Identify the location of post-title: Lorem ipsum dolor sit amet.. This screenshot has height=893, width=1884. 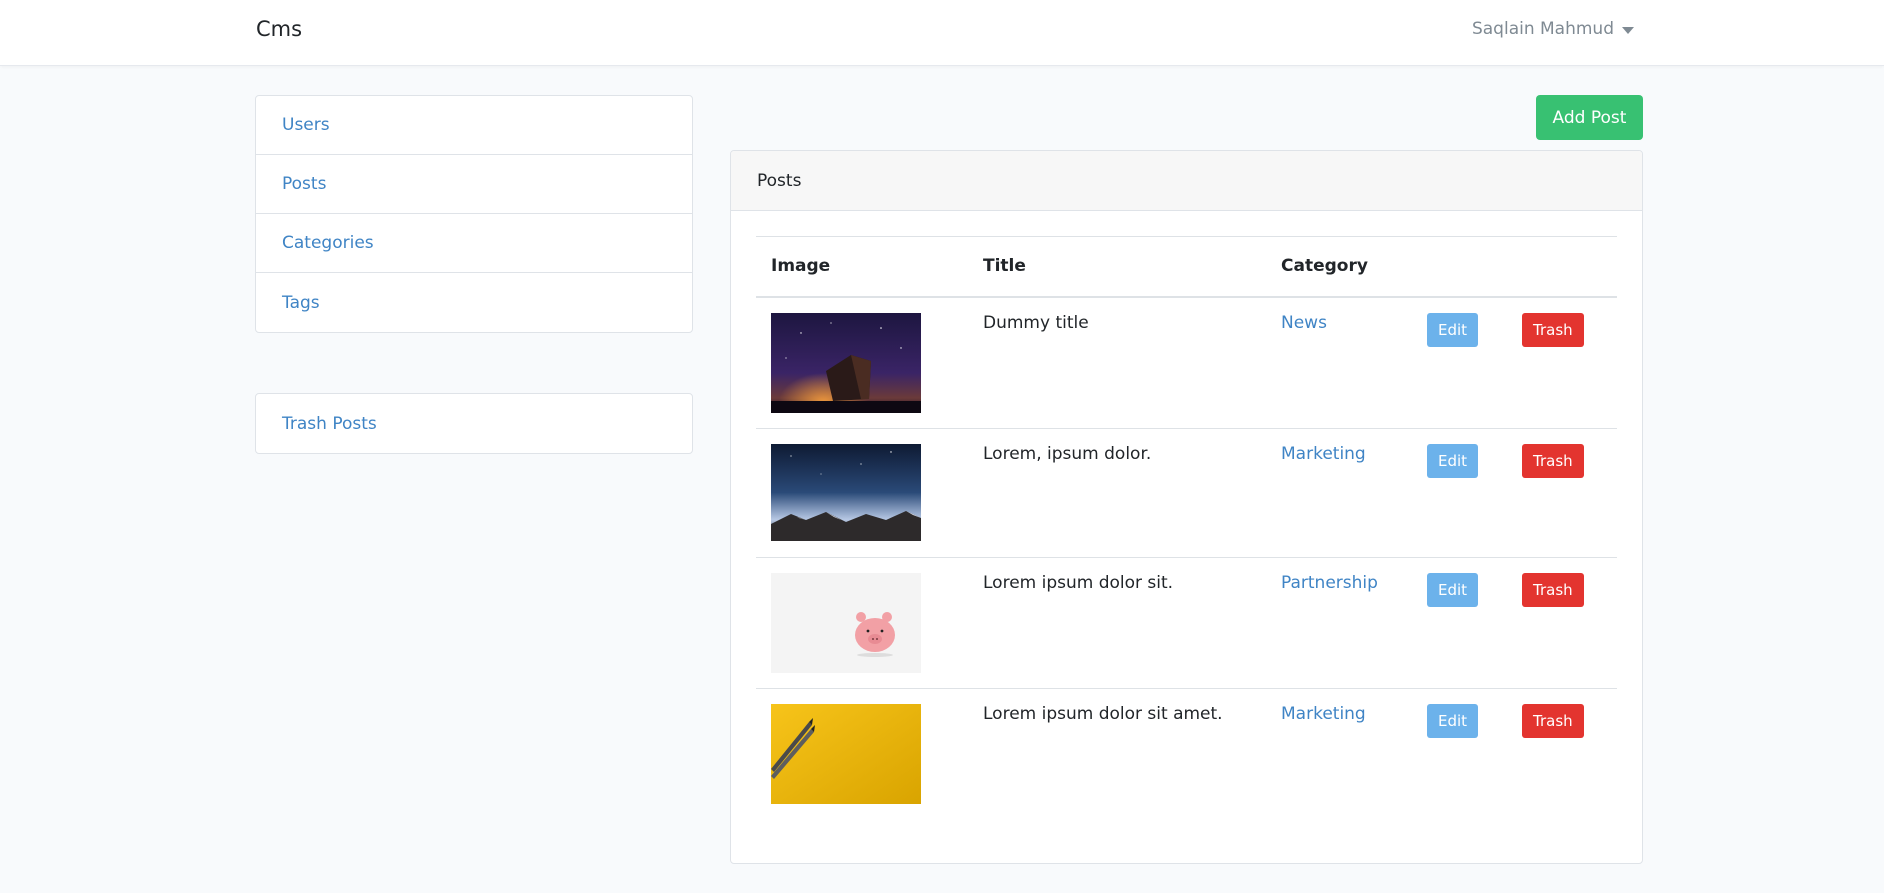
(1117, 754).